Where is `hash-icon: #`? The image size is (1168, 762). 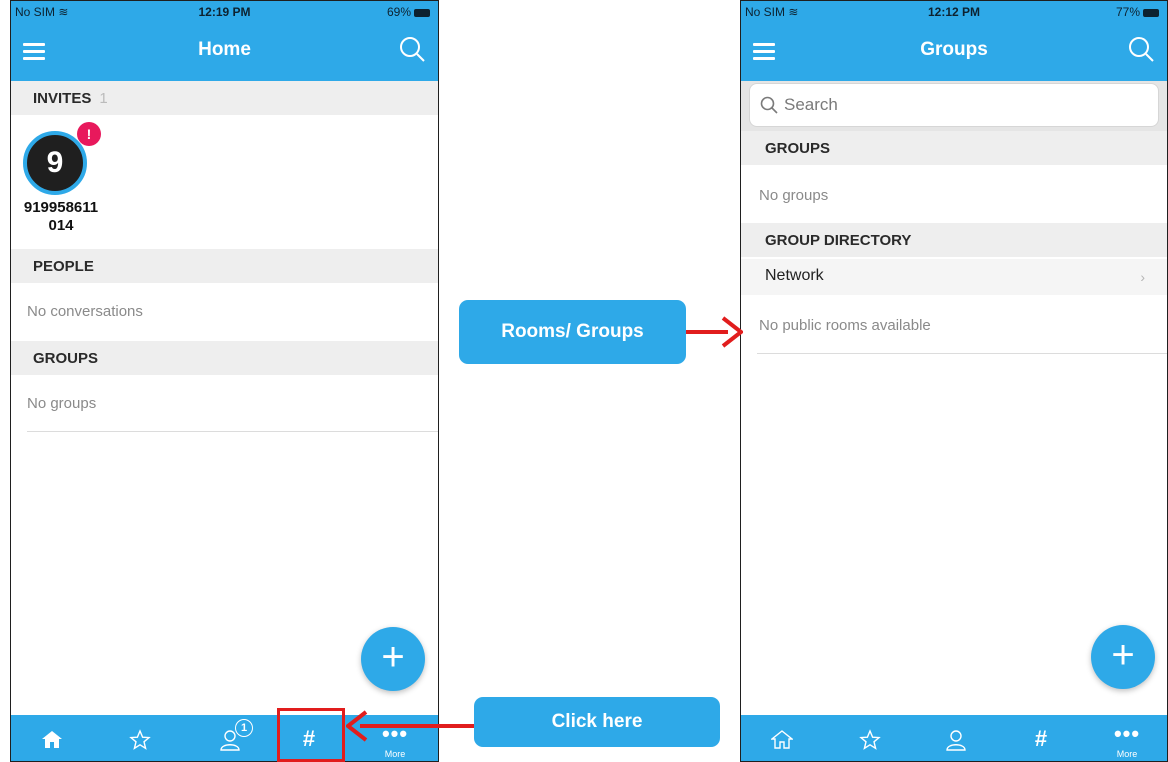
hash-icon: # is located at coordinates (1041, 738).